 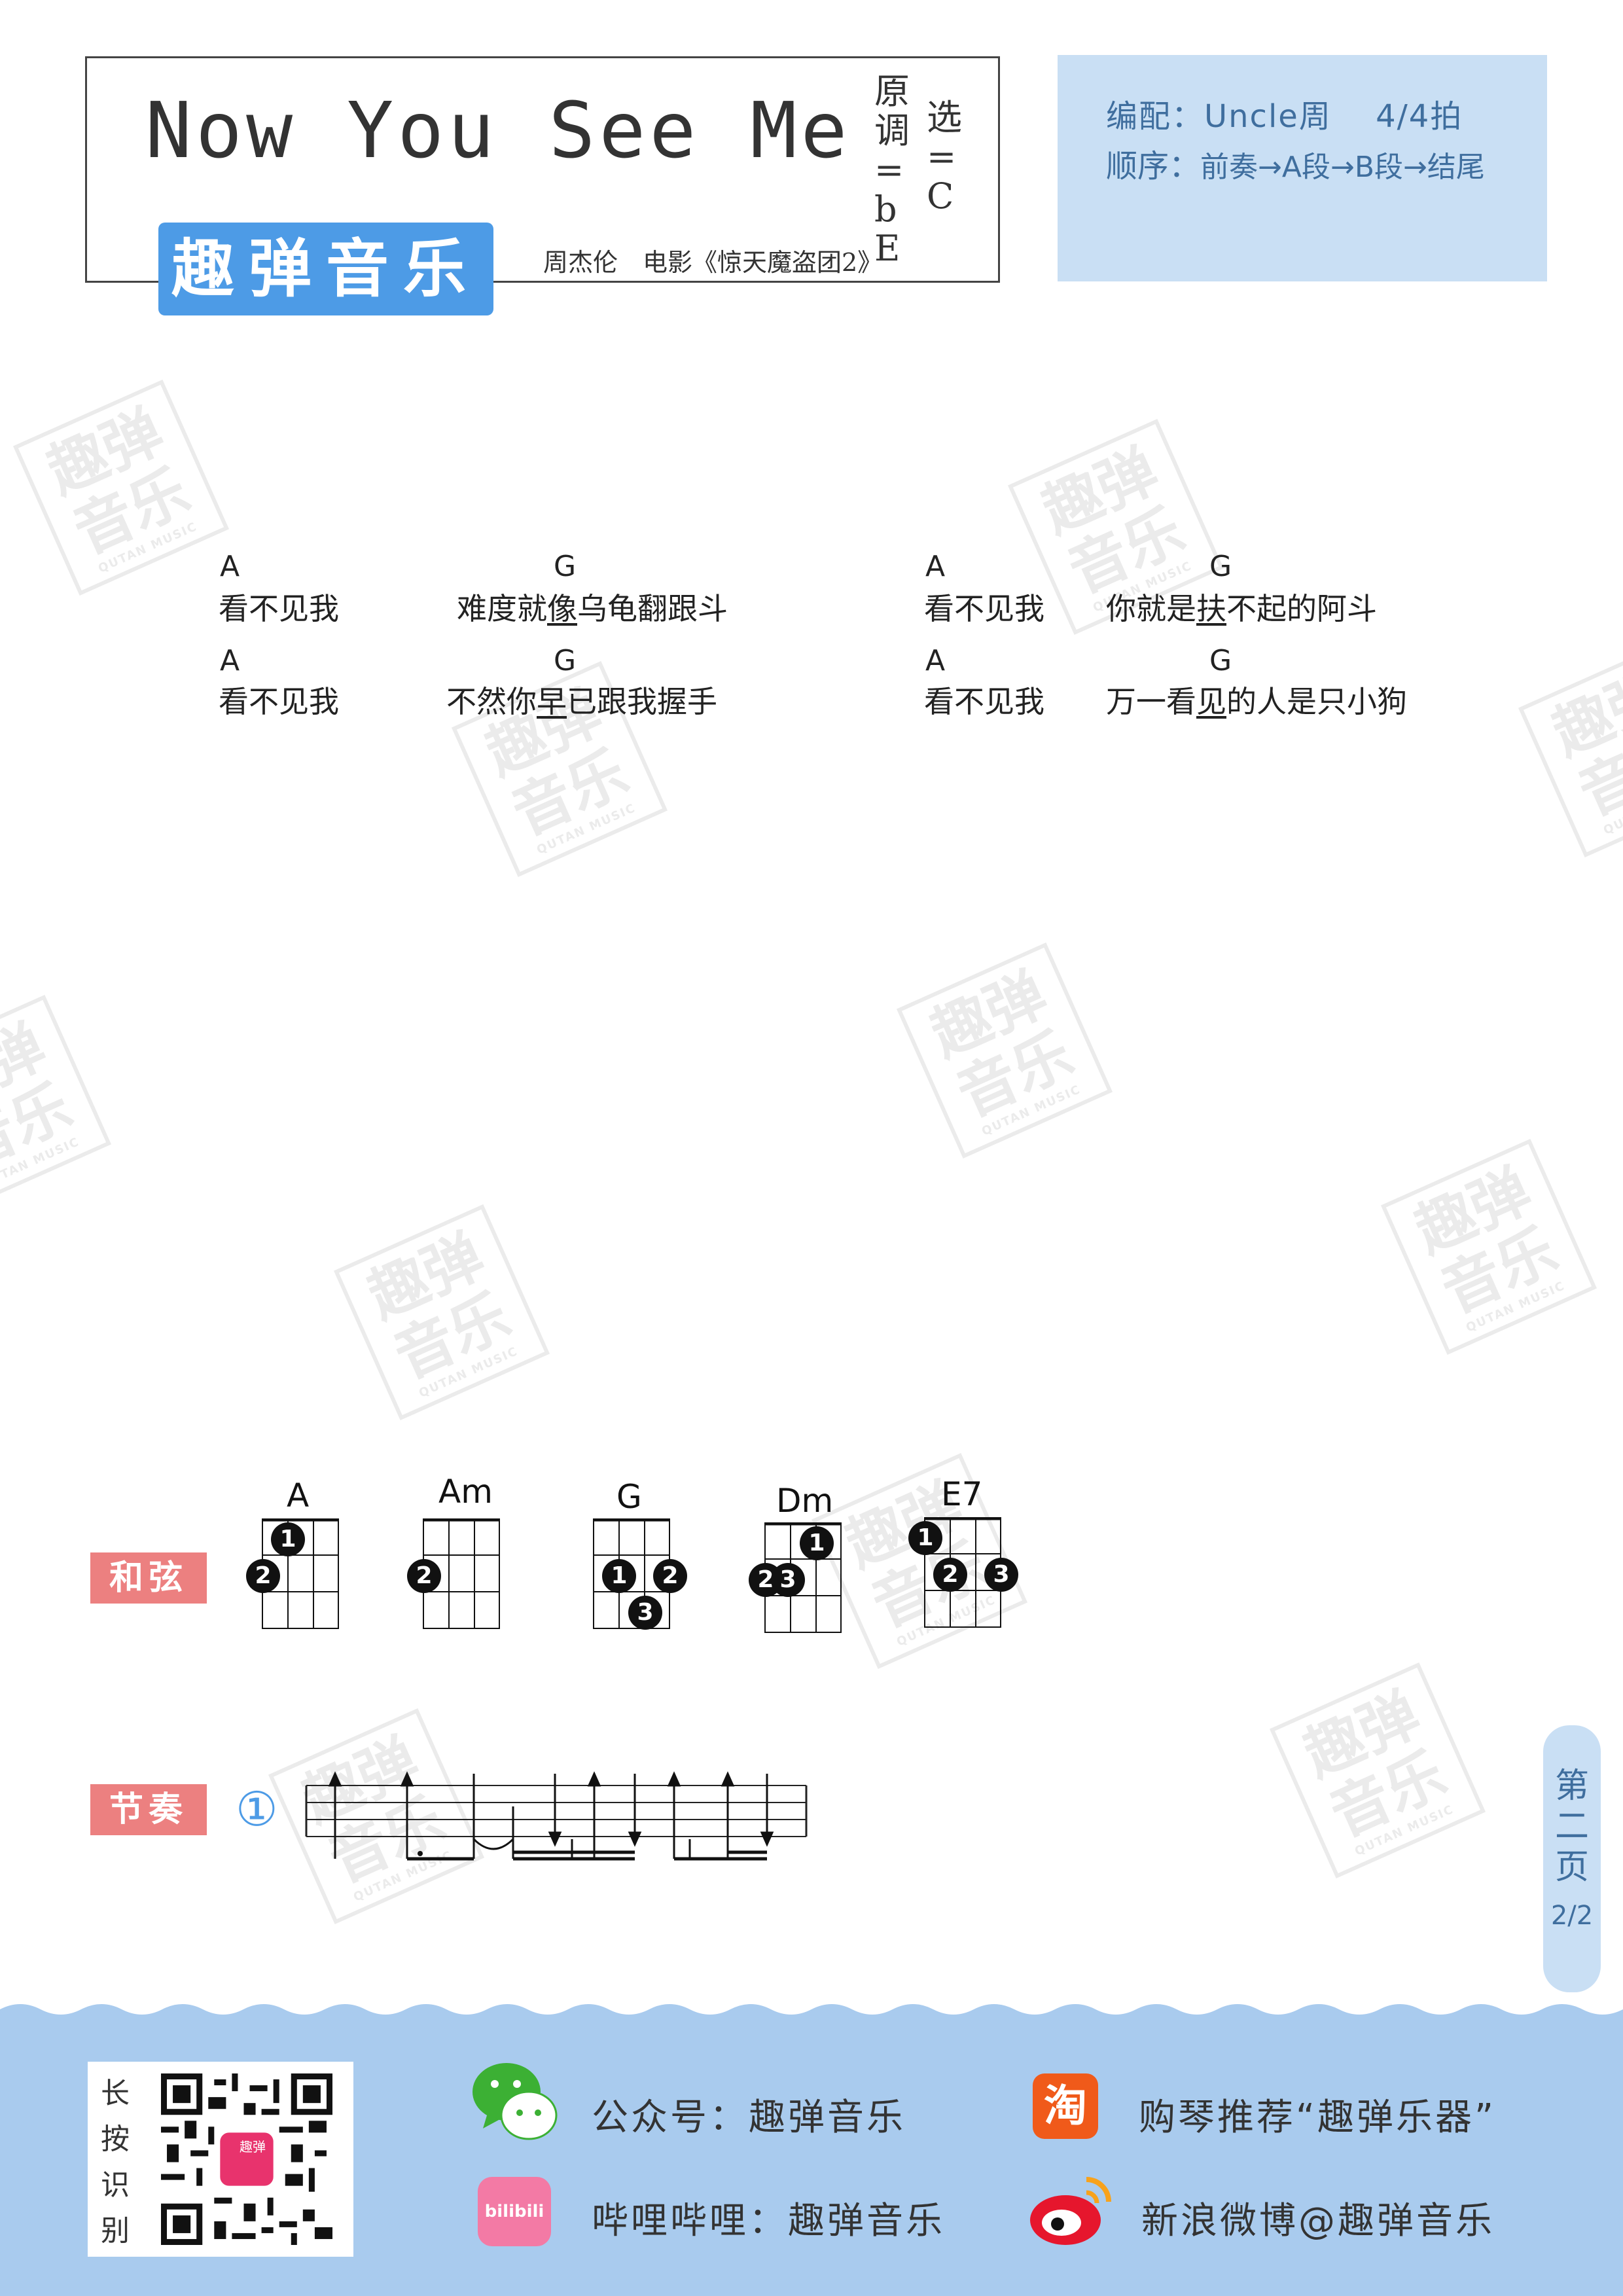 What do you see at coordinates (1318, 2217) in the screenshot?
I see `weibo-account: 新浪微博@趣弹音乐` at bounding box center [1318, 2217].